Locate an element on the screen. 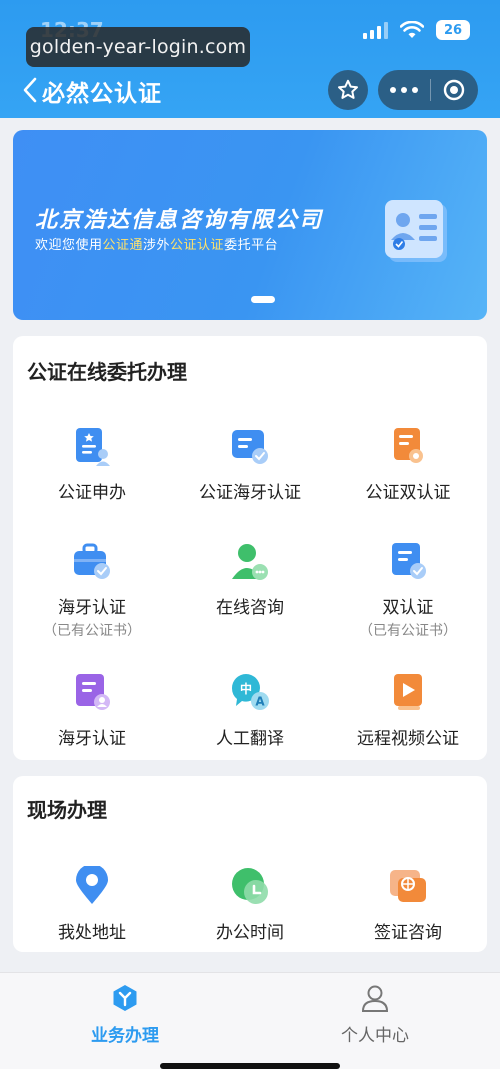 The height and width of the screenshot is (1069, 500). nav-bar: 必然公认证 is located at coordinates (250, 90).